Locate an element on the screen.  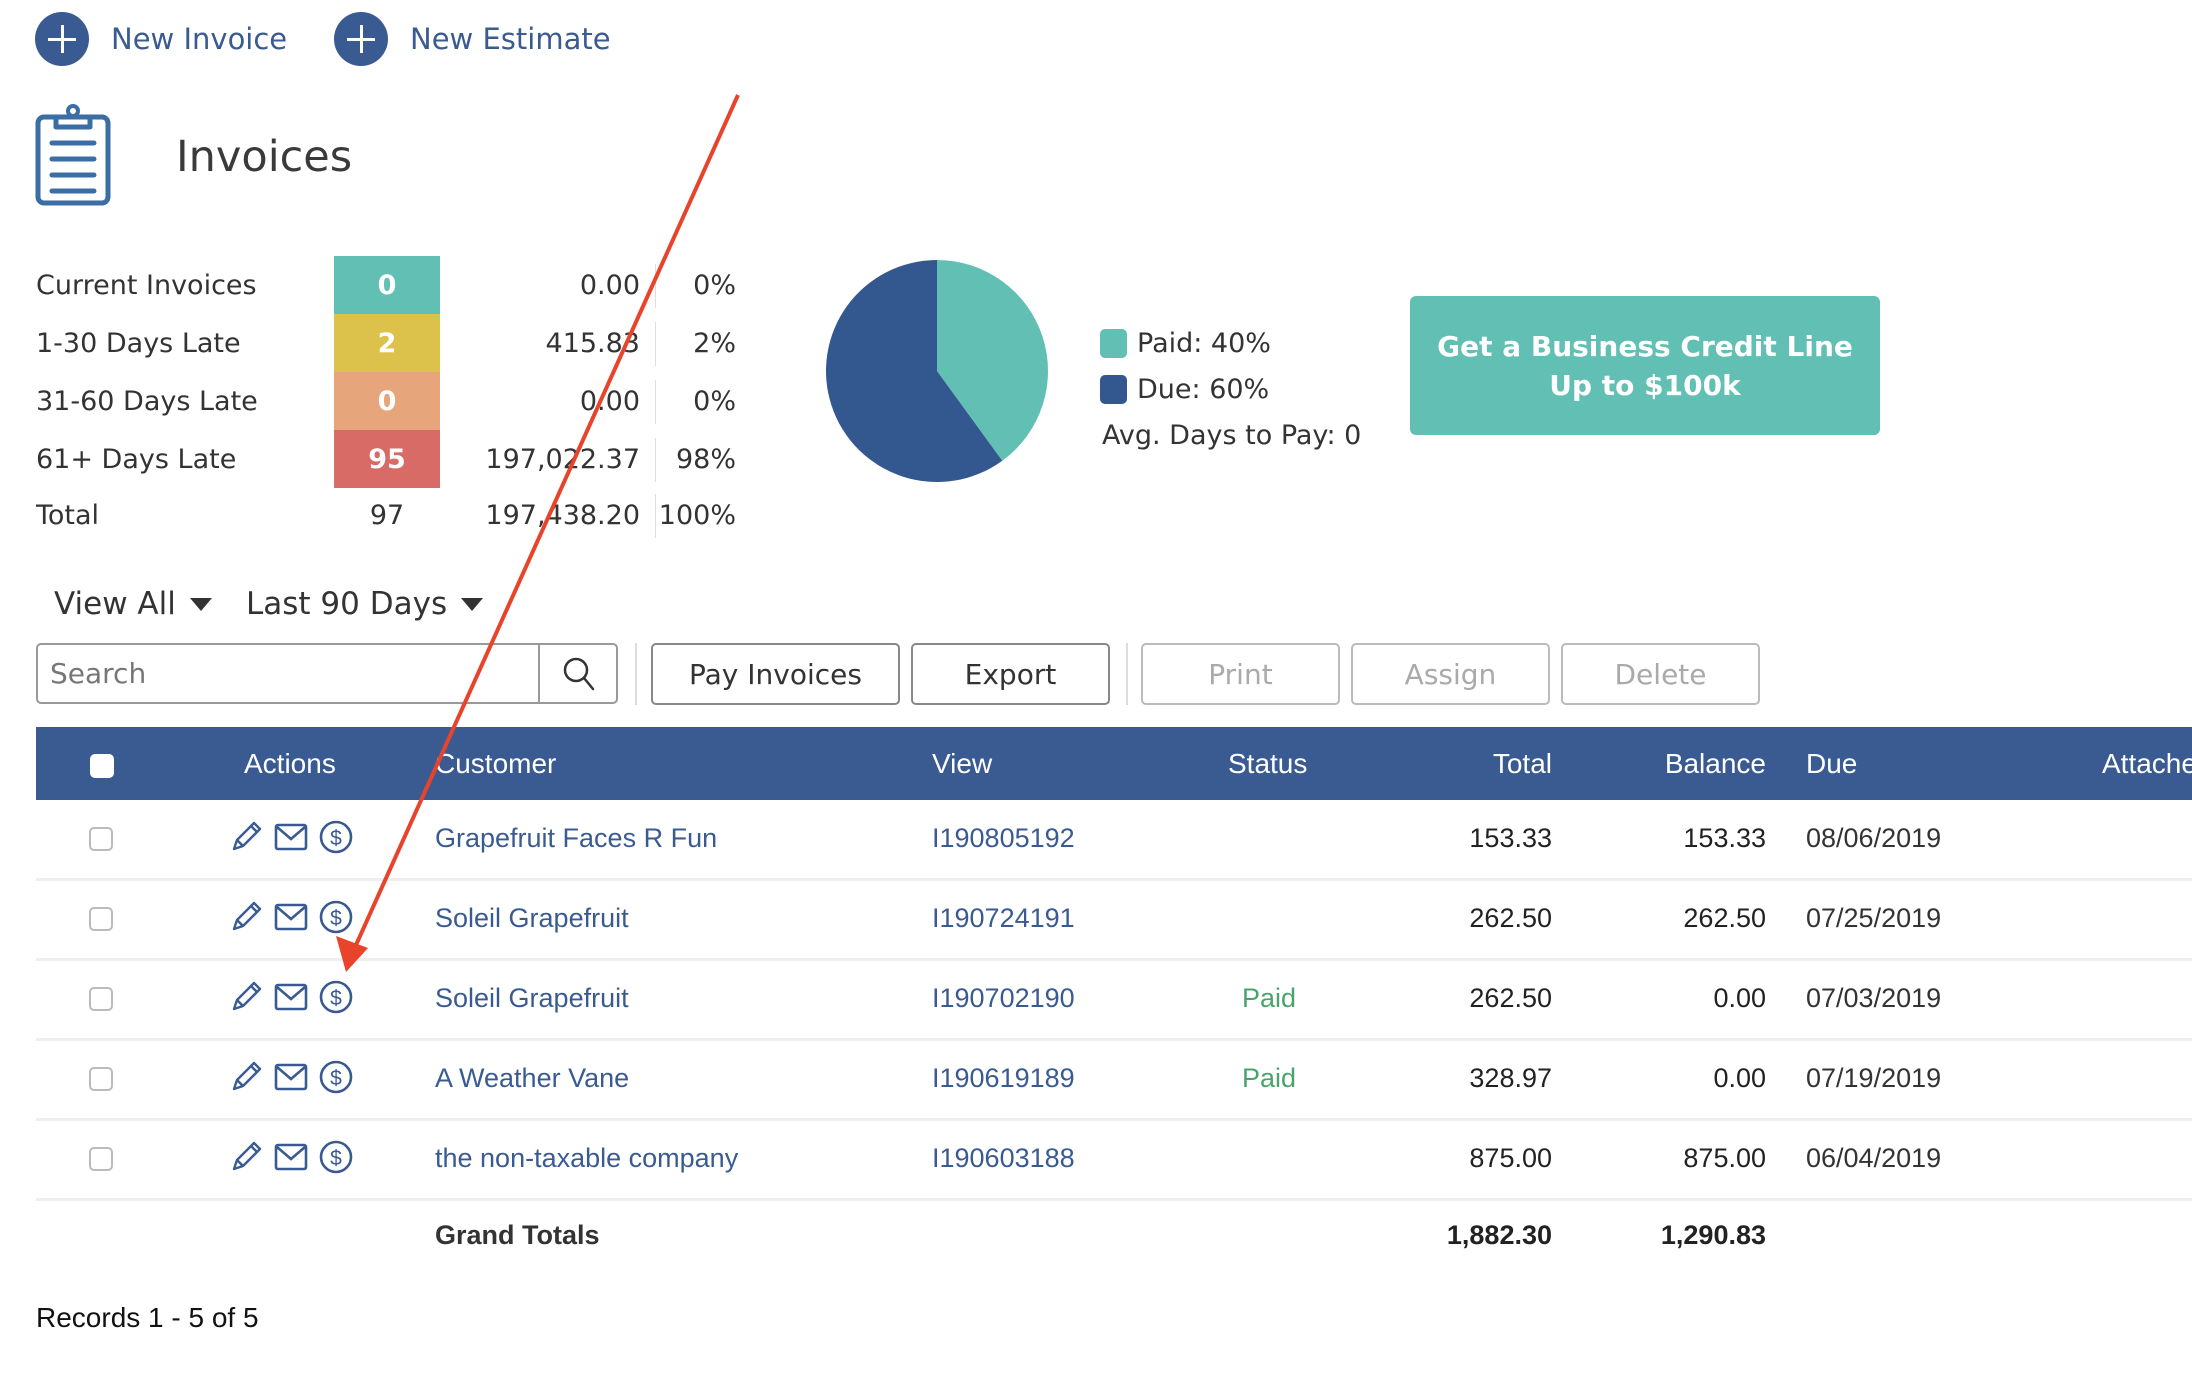
customer-link: the non-taxable company is located at coordinates (586, 1158).